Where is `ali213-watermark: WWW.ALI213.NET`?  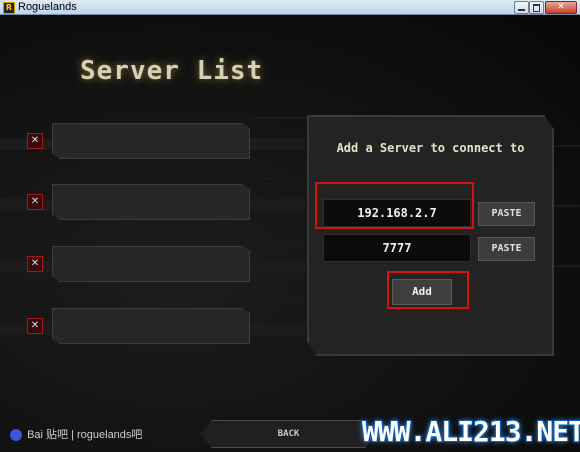 ali213-watermark: WWW.ALI213.NET is located at coordinates (471, 431).